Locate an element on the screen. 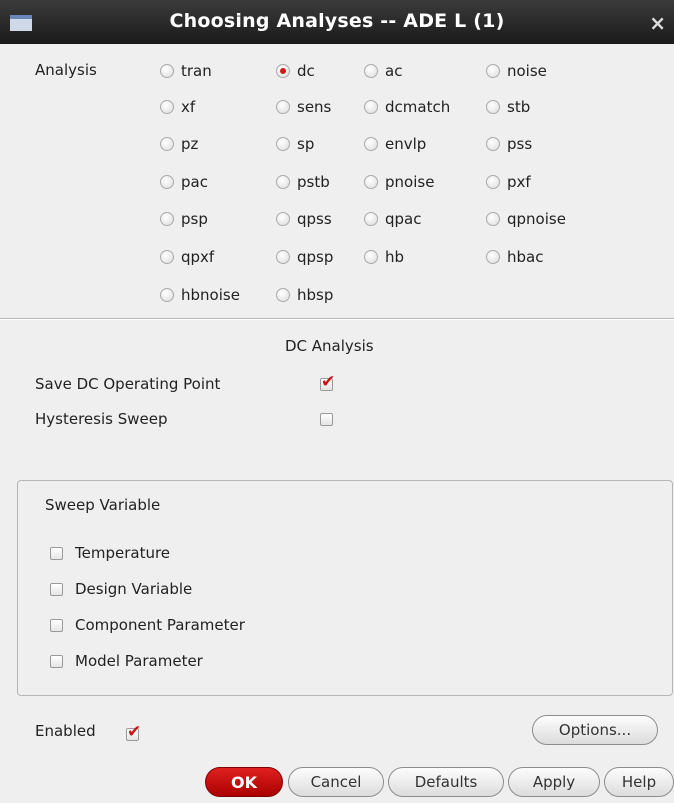  radio-pac-icon is located at coordinates (167, 182).